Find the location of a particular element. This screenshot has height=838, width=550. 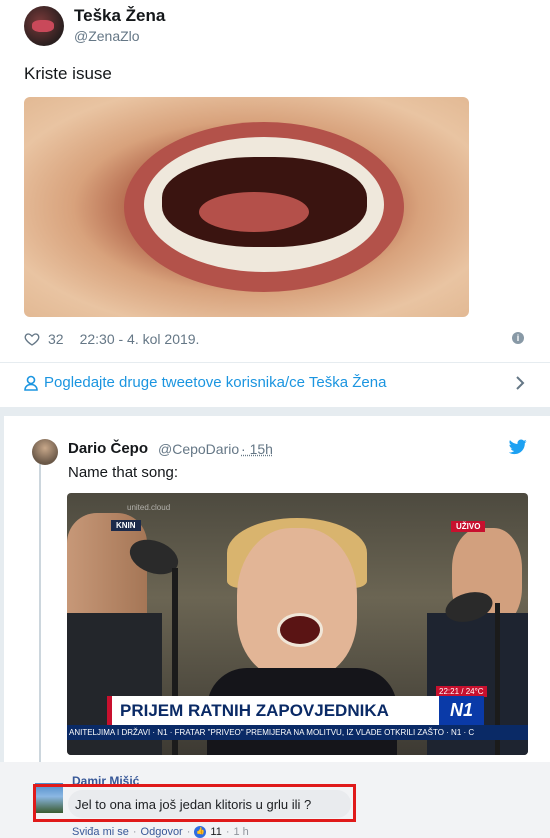

photo-woman-face is located at coordinates (297, 603).